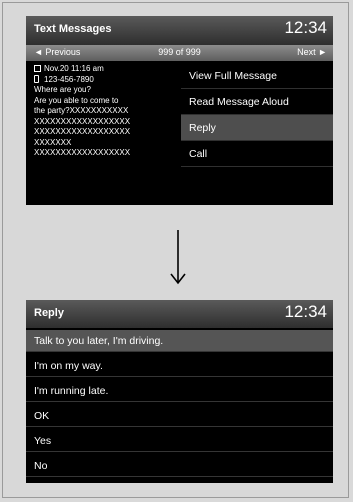 The height and width of the screenshot is (502, 353). What do you see at coordinates (178, 257) in the screenshot?
I see `down-arrow-icon` at bounding box center [178, 257].